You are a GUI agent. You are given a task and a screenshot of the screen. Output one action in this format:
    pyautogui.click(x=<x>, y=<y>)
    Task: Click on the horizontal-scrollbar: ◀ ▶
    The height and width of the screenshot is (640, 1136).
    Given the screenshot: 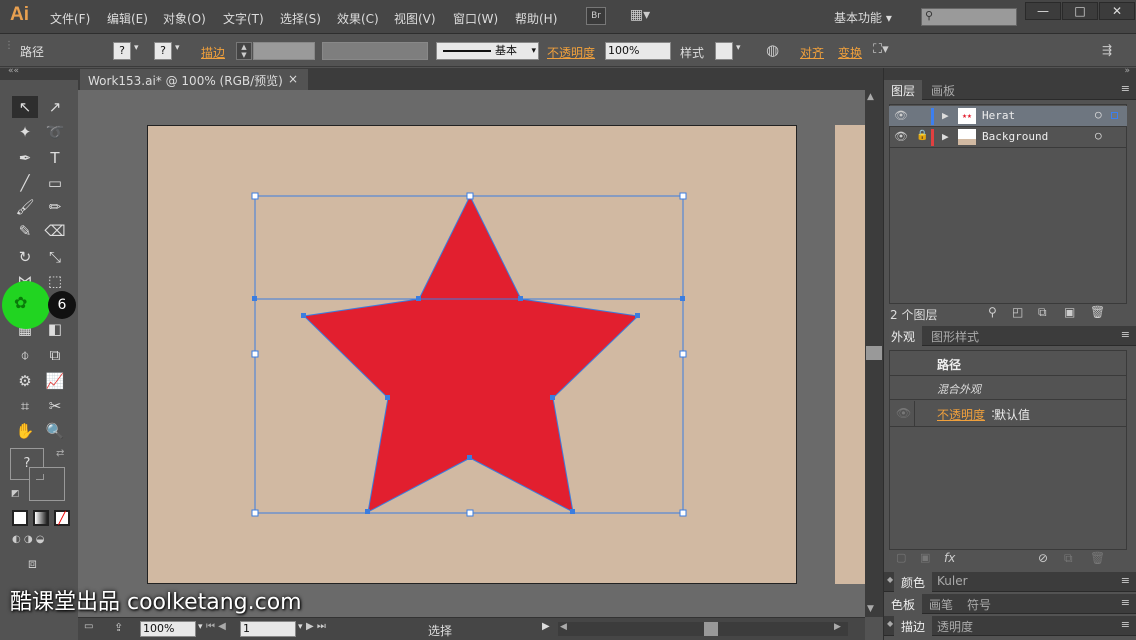 What is the action you would take?
    pyautogui.click(x=703, y=629)
    